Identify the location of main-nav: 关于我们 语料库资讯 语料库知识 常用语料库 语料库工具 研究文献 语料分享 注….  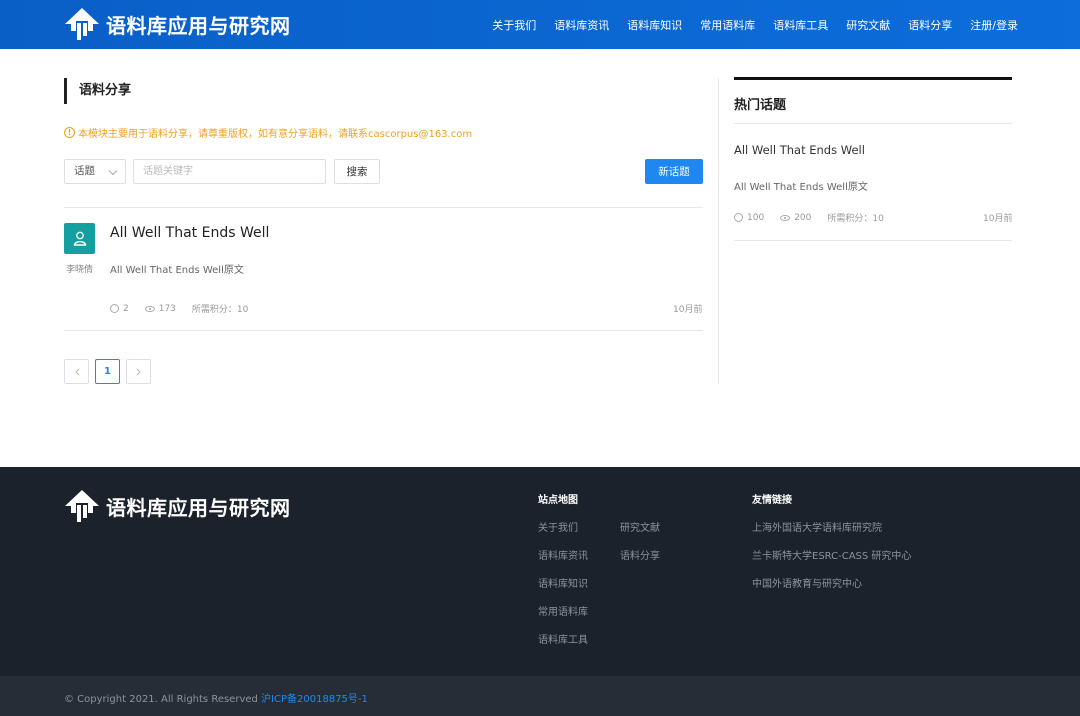
(746, 24).